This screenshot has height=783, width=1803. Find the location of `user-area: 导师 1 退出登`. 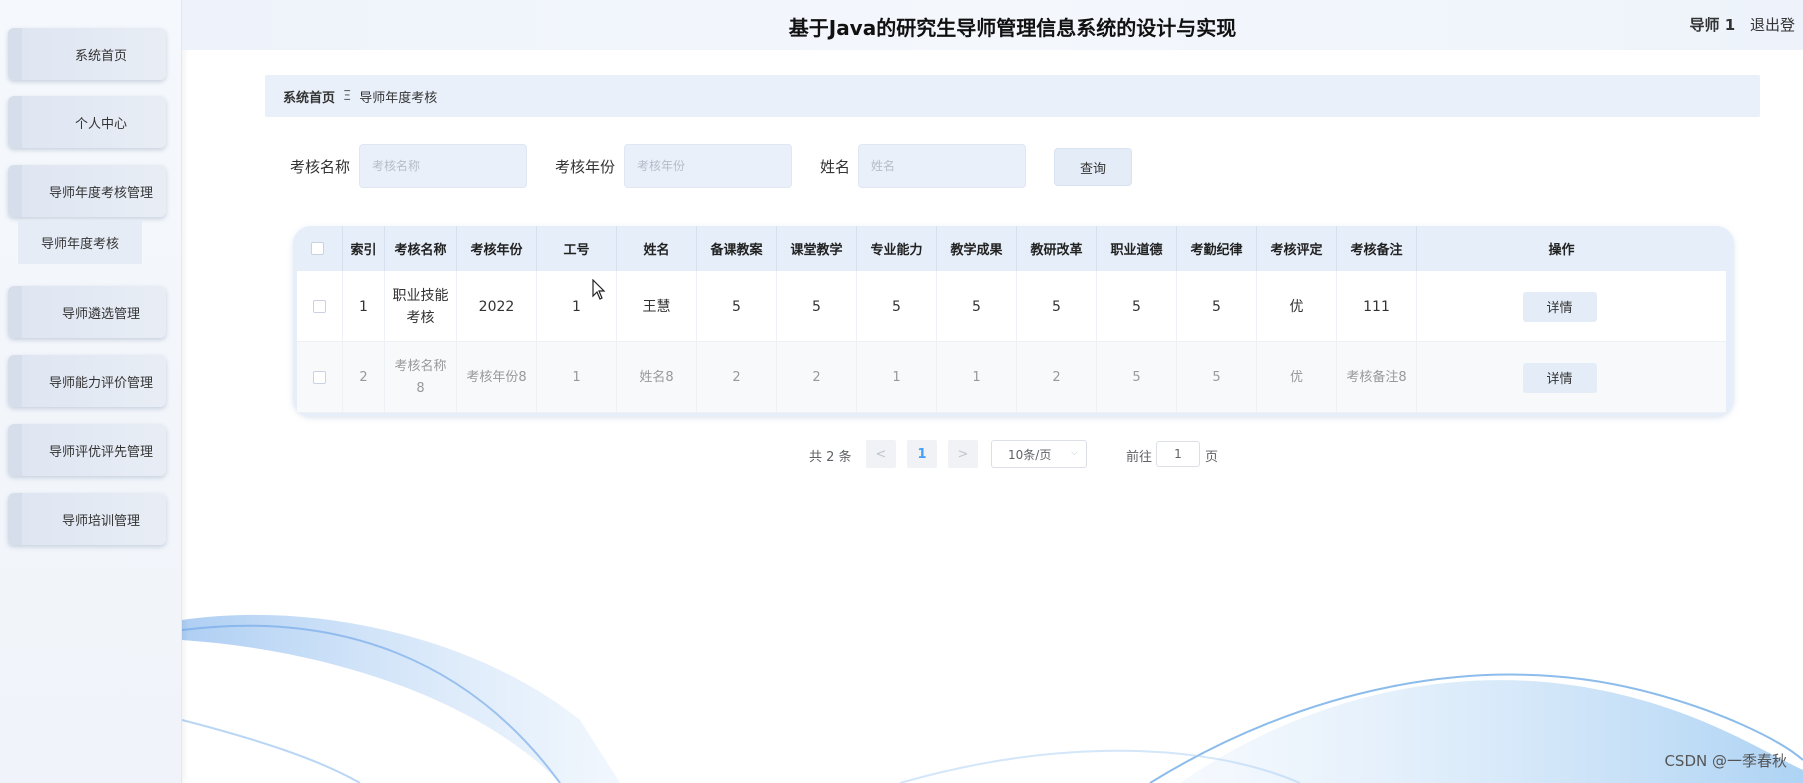

user-area: 导师 1 退出登 is located at coordinates (1742, 24).